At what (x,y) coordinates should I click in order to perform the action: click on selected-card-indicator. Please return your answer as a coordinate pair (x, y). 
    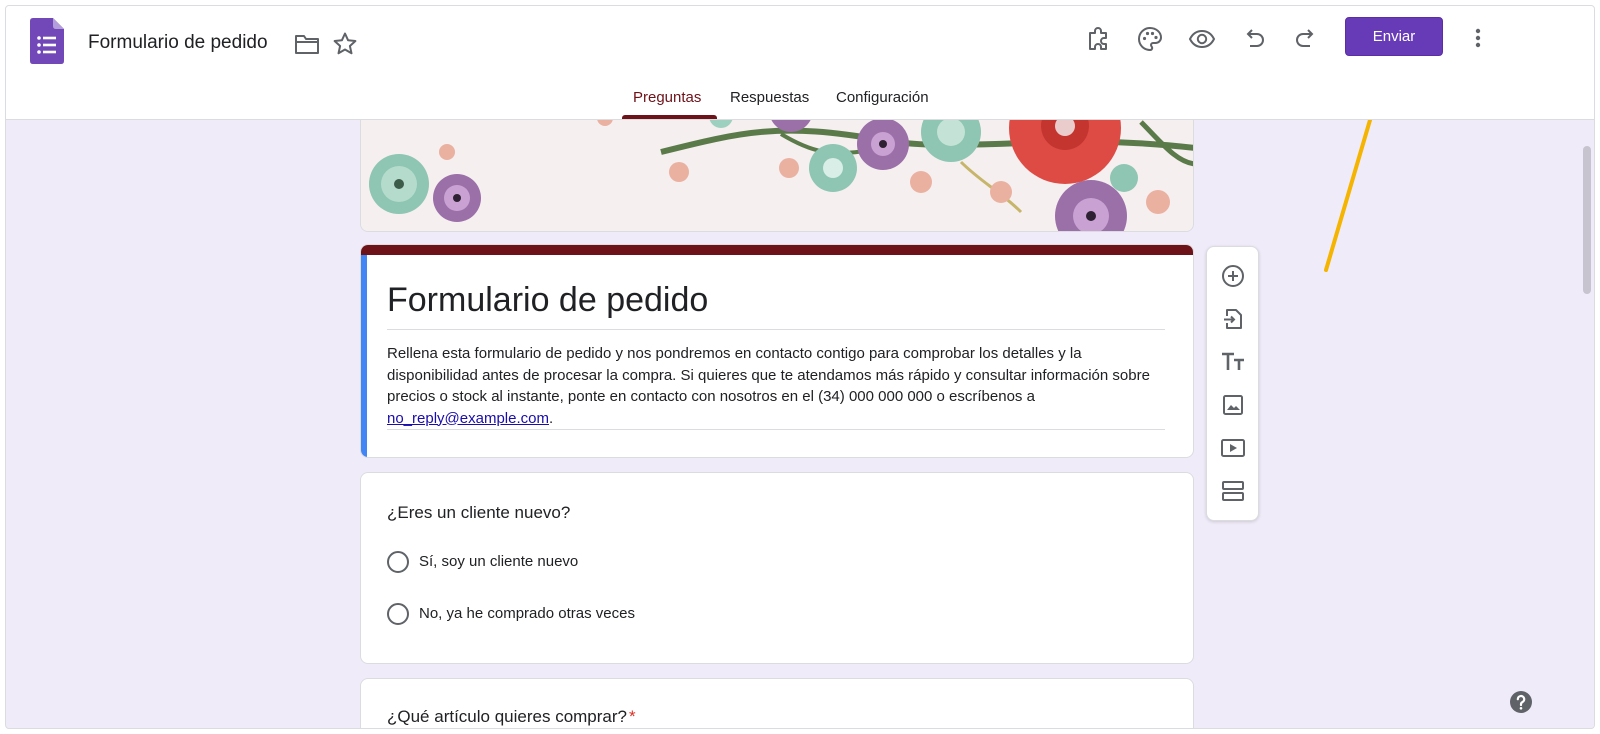
    Looking at the image, I should click on (364, 356).